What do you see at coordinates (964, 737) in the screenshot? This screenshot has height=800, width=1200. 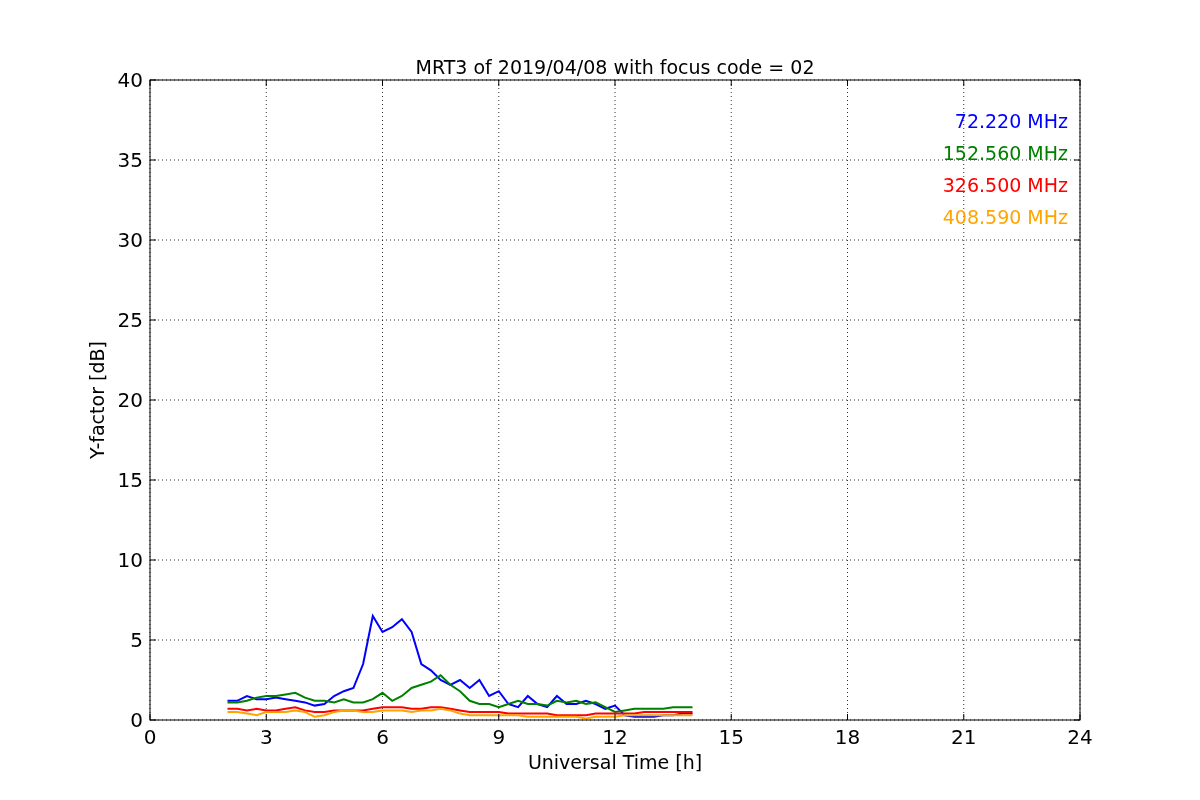 I see `x-tick-label: 21` at bounding box center [964, 737].